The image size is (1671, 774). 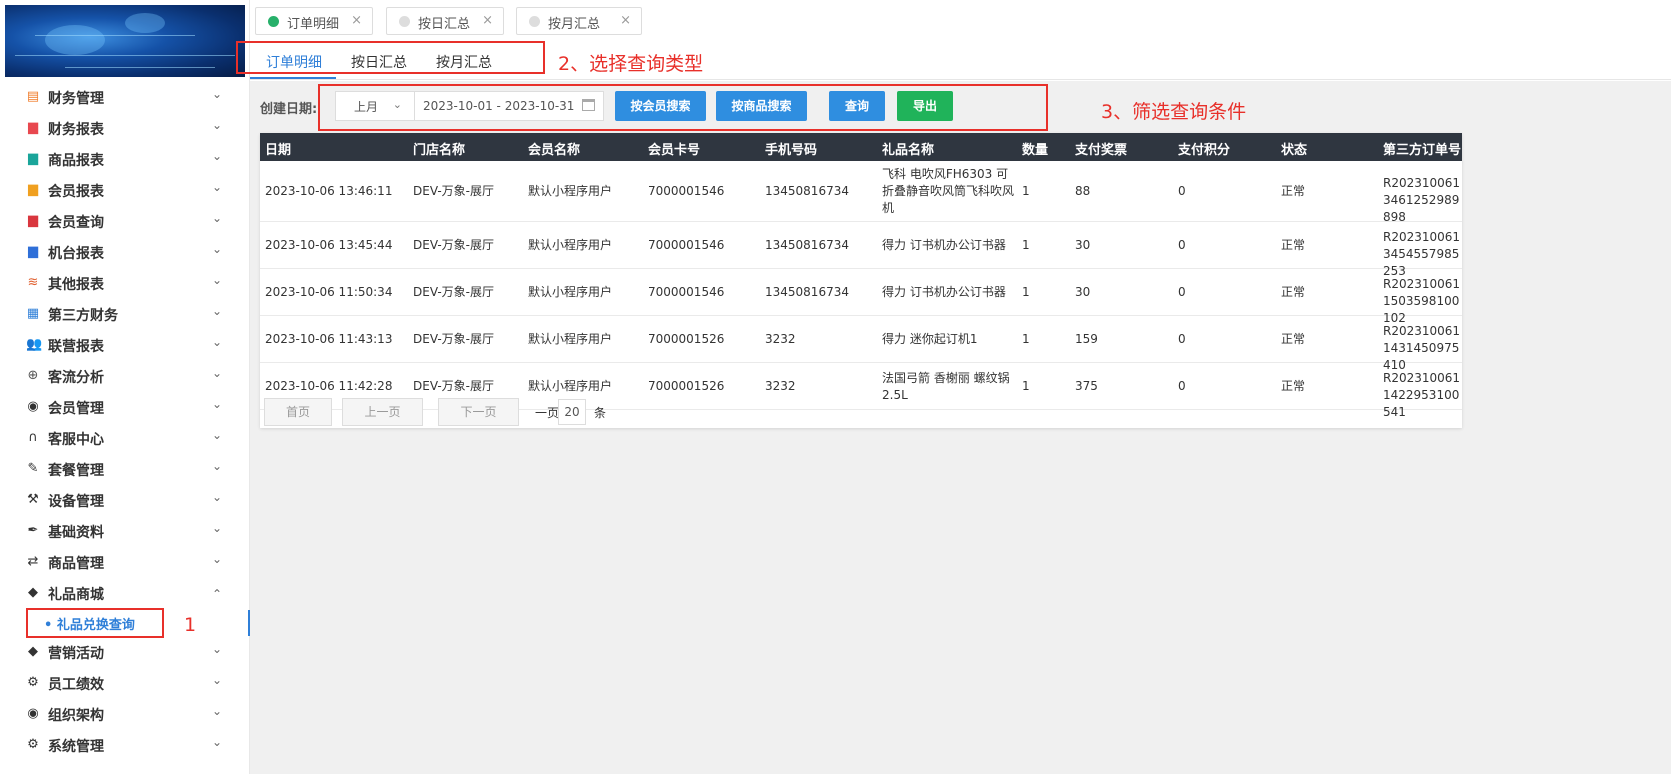 What do you see at coordinates (124, 714) in the screenshot?
I see `sidebar-item-lower-3: ◉ 组织架构 ⌄` at bounding box center [124, 714].